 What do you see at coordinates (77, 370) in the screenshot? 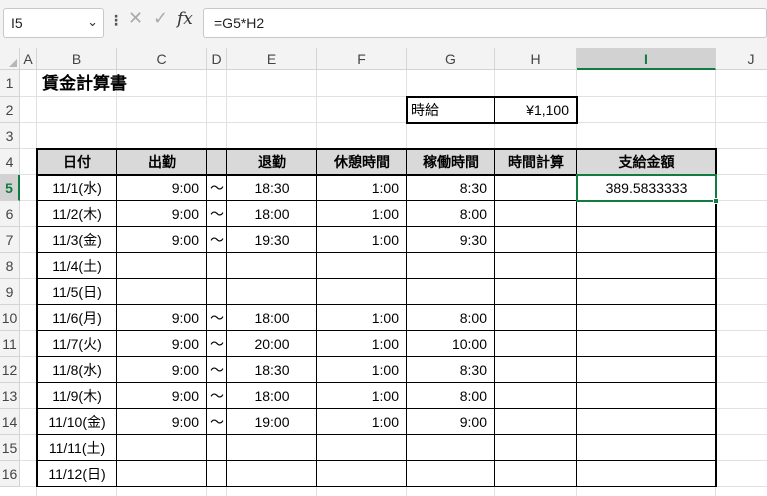
I see `cell-date: 11/8(水)` at bounding box center [77, 370].